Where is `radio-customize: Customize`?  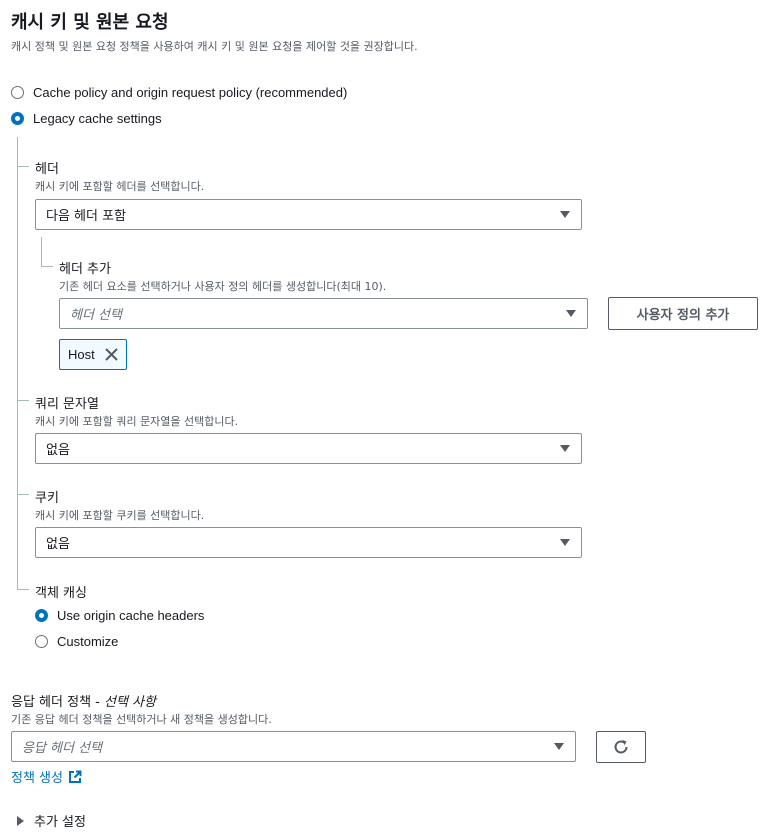 radio-customize: Customize is located at coordinates (76, 641).